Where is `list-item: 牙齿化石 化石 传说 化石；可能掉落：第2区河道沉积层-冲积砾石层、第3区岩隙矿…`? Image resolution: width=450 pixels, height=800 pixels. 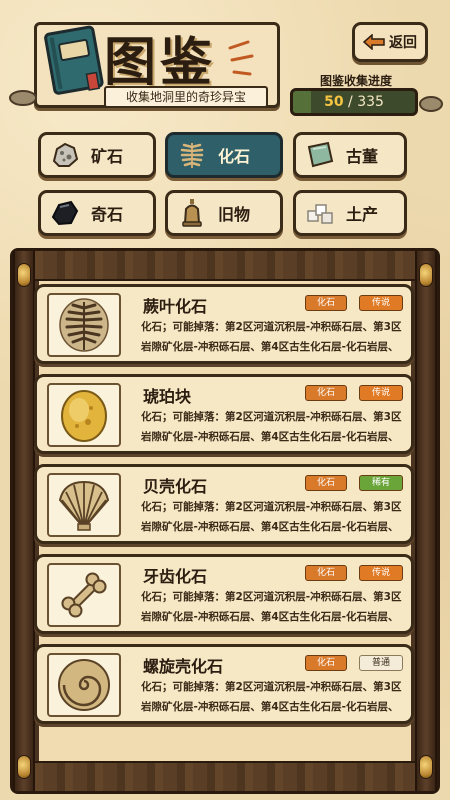
list-item: 牙齿化石 化石 传说 化石；可能掉落：第2区河道沉积层-冲积砾石层、第3区岩隙矿… is located at coordinates (224, 594).